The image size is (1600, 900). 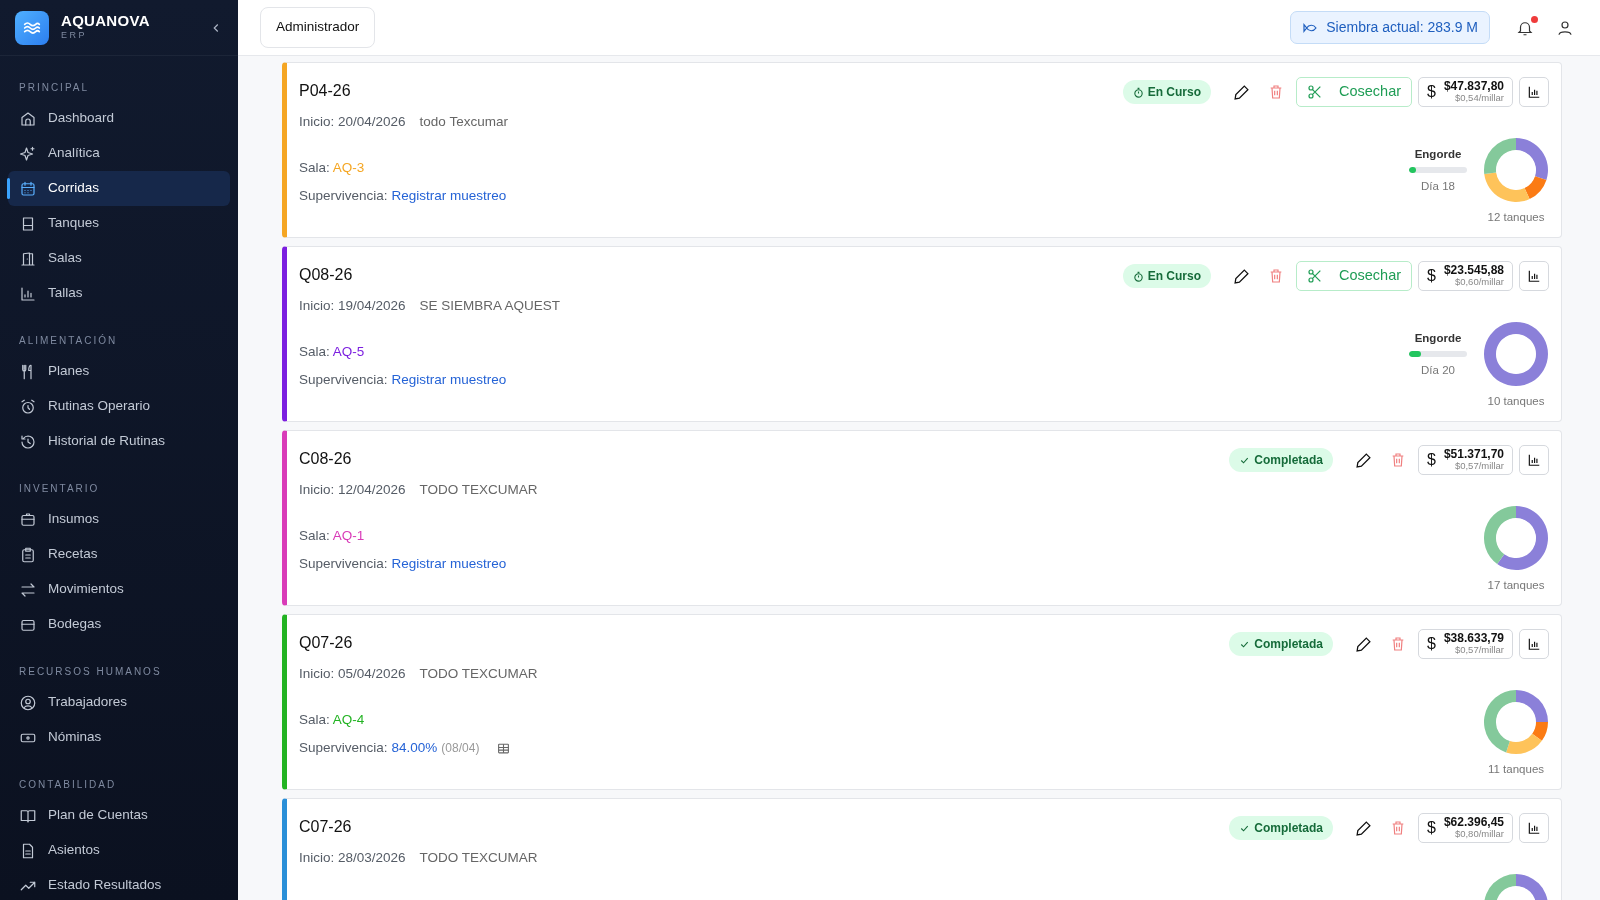 What do you see at coordinates (326, 459) in the screenshot?
I see `run-code: C08-26` at bounding box center [326, 459].